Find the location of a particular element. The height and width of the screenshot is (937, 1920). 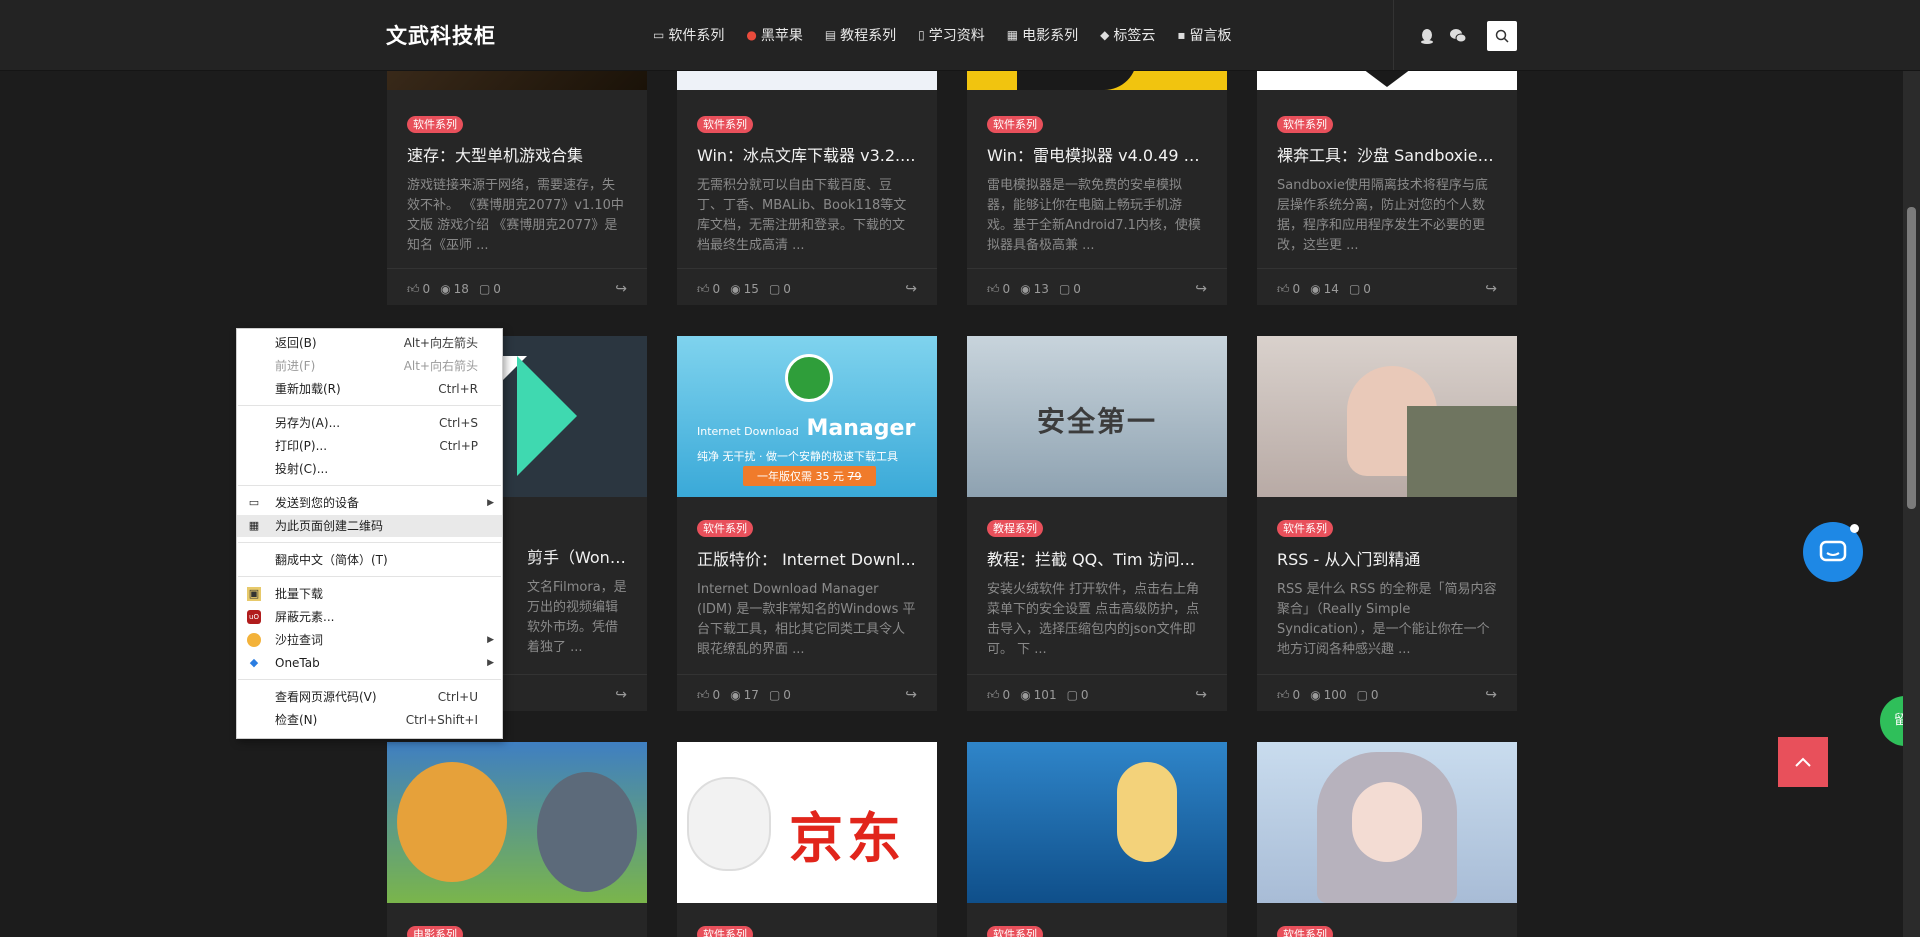

menu-item-tags: ◆ 标签云 is located at coordinates (1127, 35).